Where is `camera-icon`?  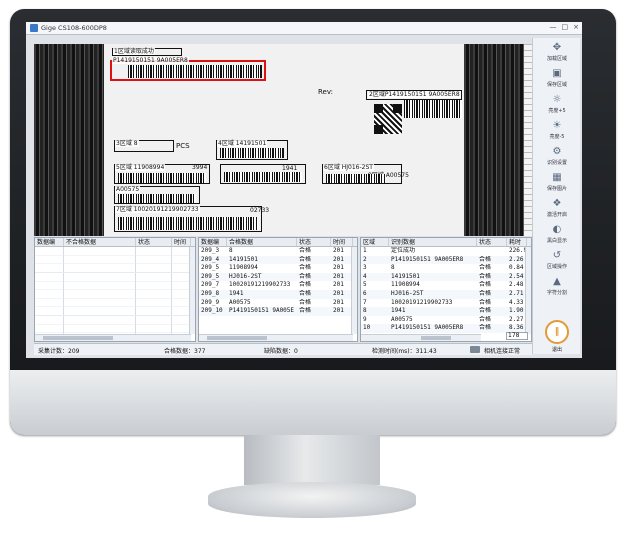
camera-icon is located at coordinates (475, 349).